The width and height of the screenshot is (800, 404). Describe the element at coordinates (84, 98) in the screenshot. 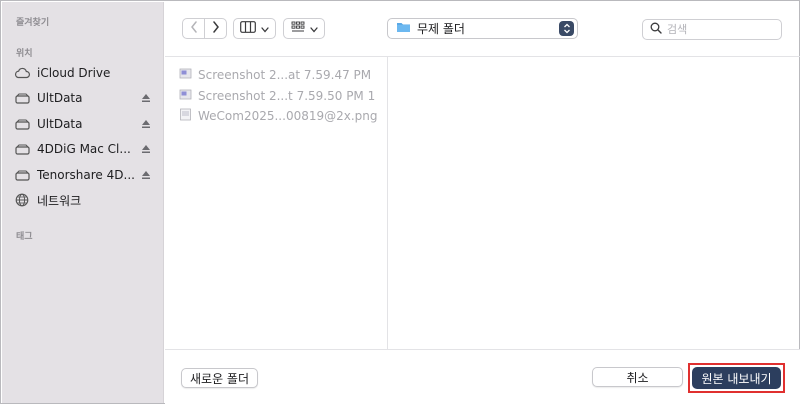

I see `sidebar-item-ultdata-1: UltData` at that location.